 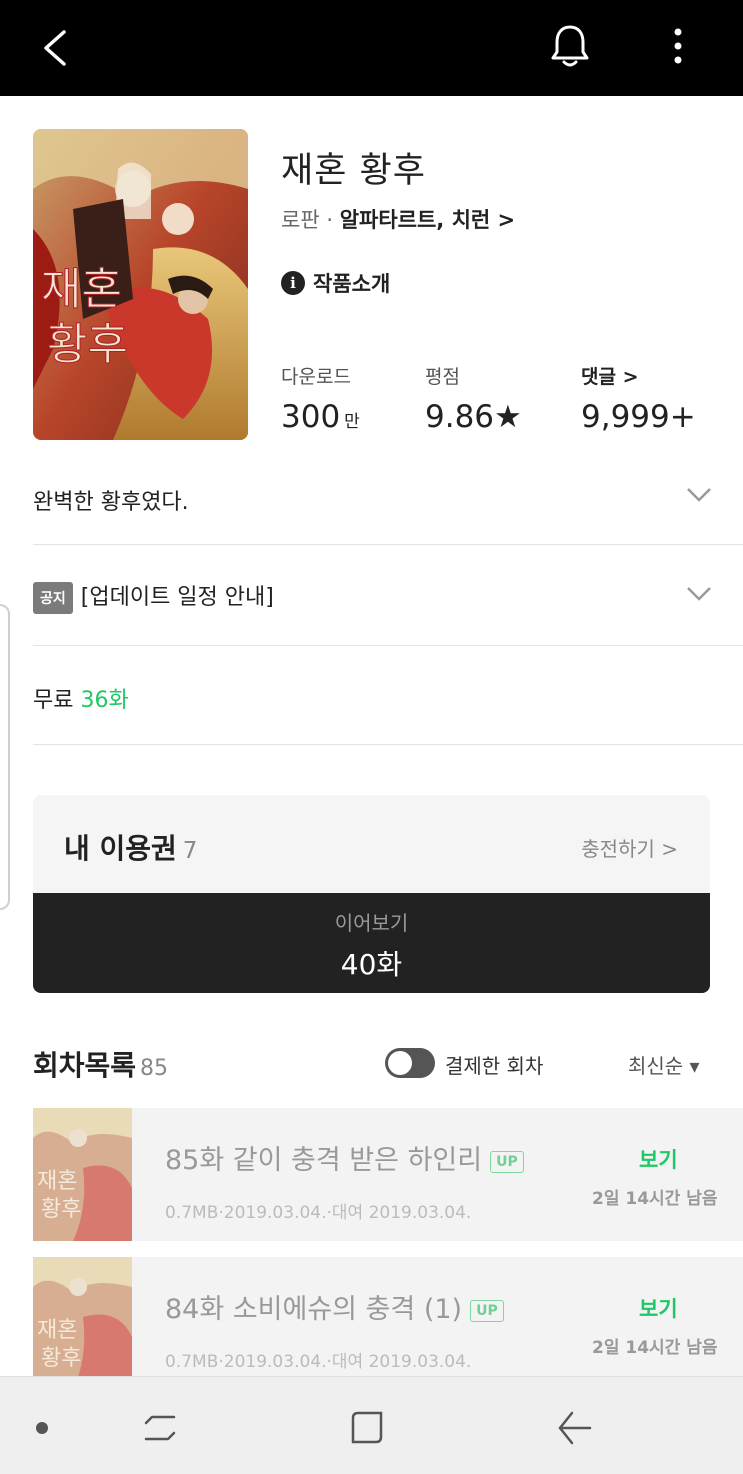 What do you see at coordinates (160, 1428) in the screenshot?
I see `recent-apps-icon` at bounding box center [160, 1428].